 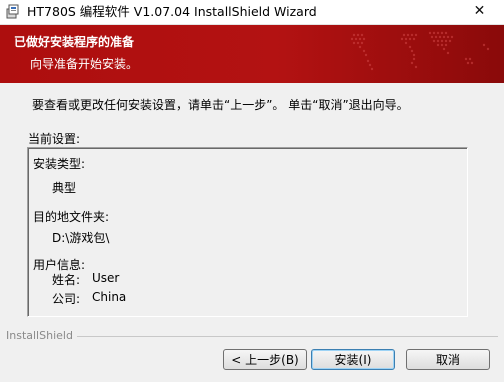 What do you see at coordinates (353, 359) in the screenshot?
I see `install-button: 安装(I)` at bounding box center [353, 359].